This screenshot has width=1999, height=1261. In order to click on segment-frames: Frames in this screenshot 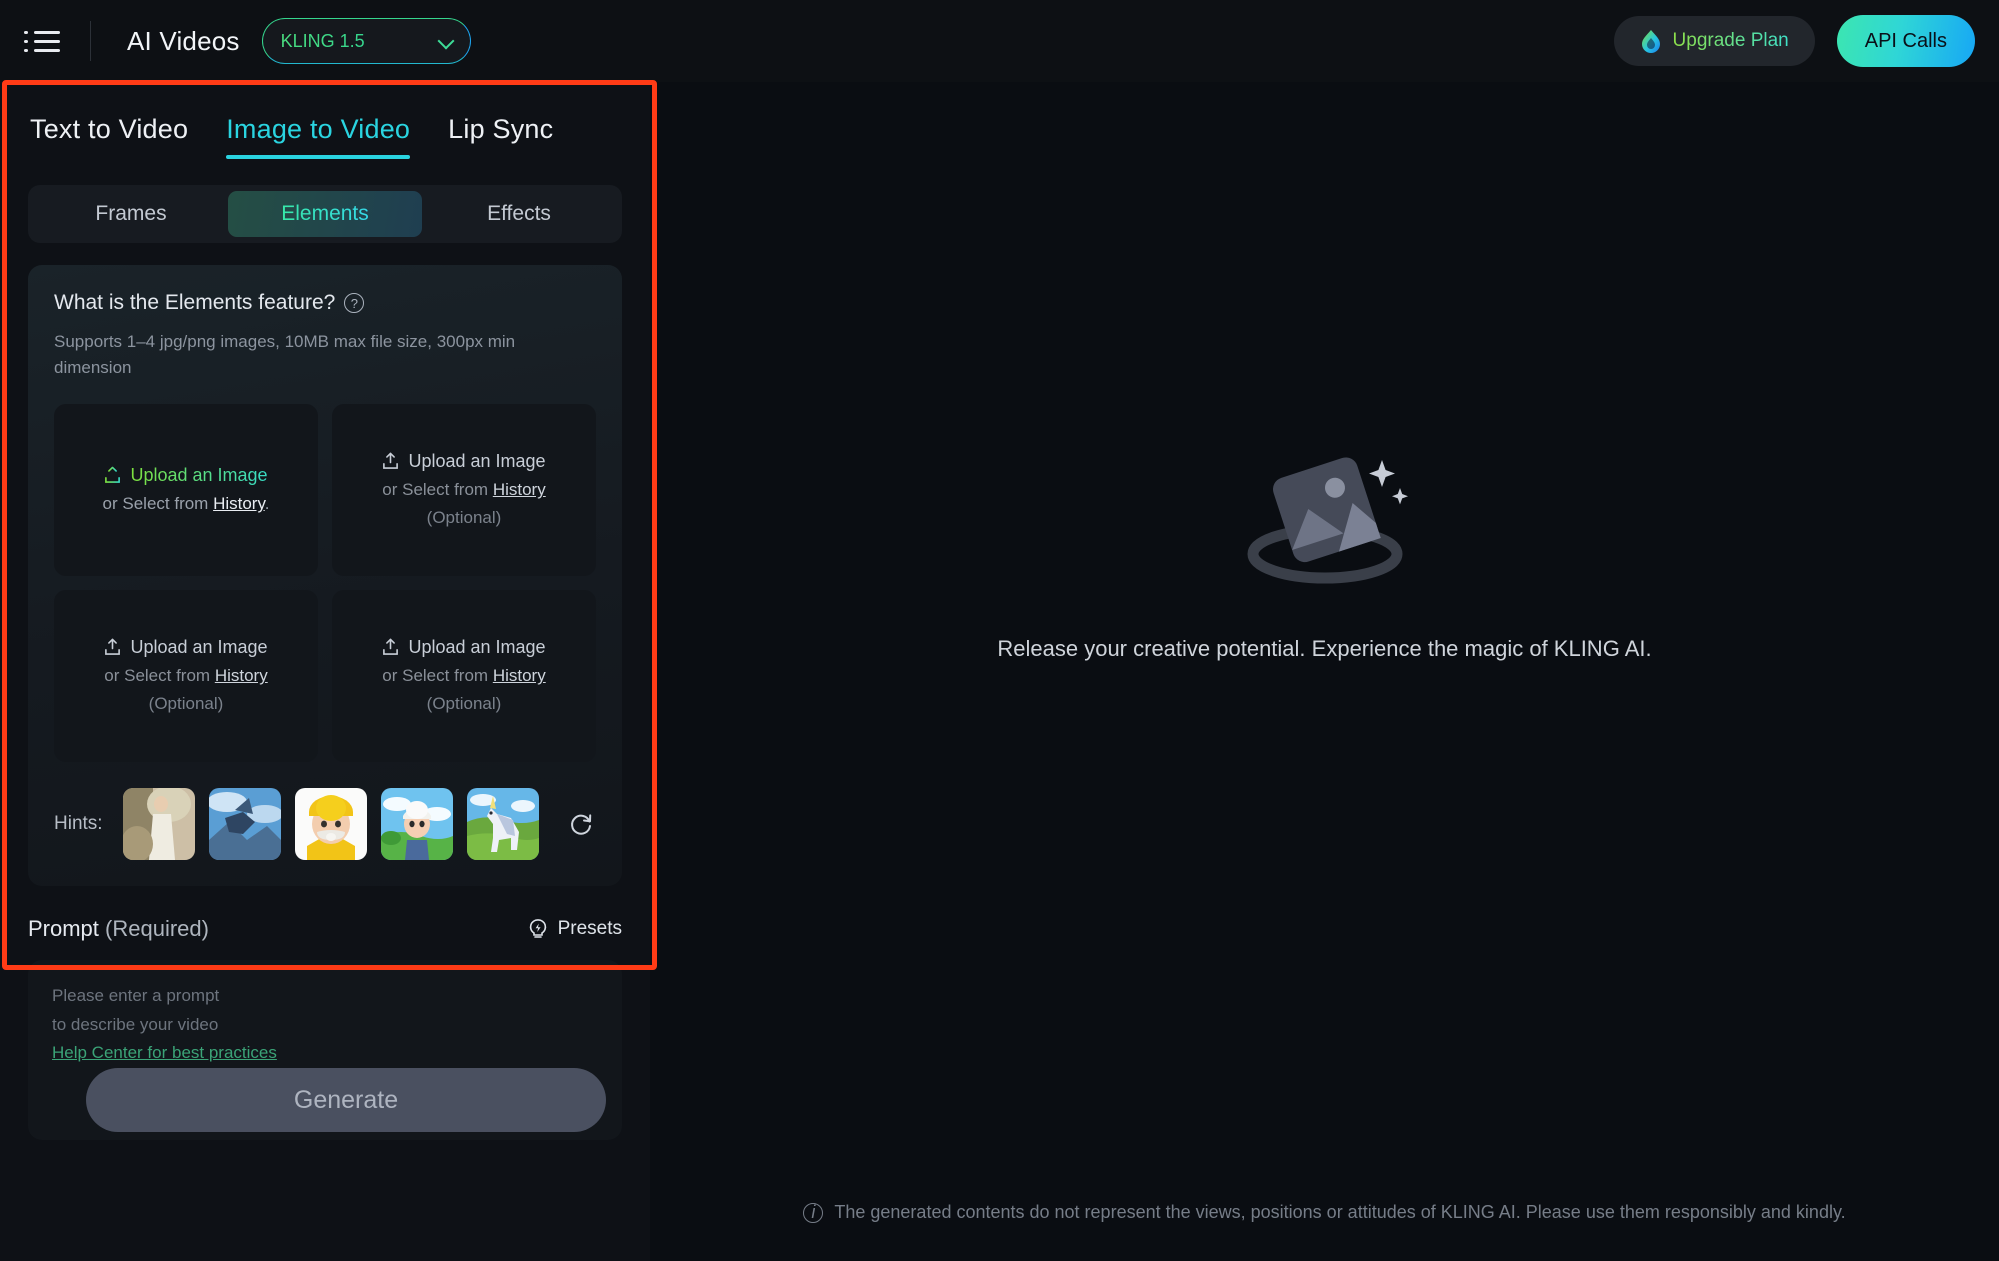, I will do `click(131, 214)`.